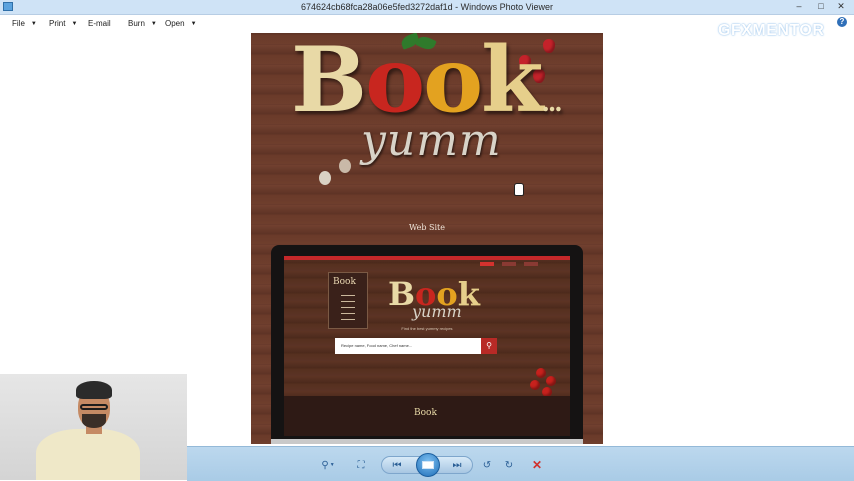 The height and width of the screenshot is (481, 854). I want to click on next-icon: ⏭, so click(457, 465).